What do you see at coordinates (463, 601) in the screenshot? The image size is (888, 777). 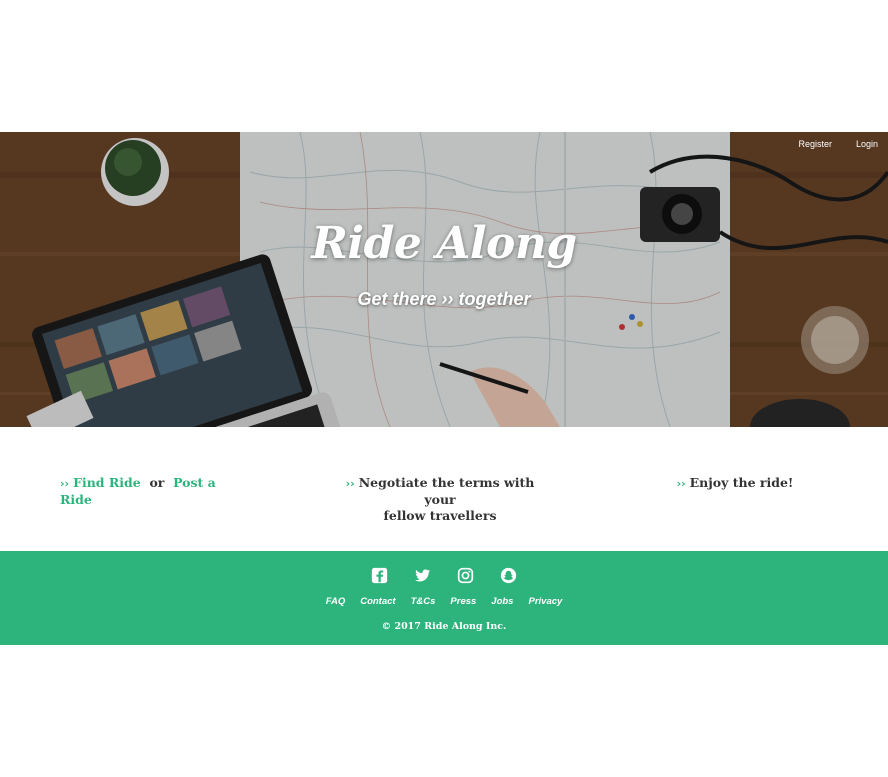 I see `footer-link-press: Press` at bounding box center [463, 601].